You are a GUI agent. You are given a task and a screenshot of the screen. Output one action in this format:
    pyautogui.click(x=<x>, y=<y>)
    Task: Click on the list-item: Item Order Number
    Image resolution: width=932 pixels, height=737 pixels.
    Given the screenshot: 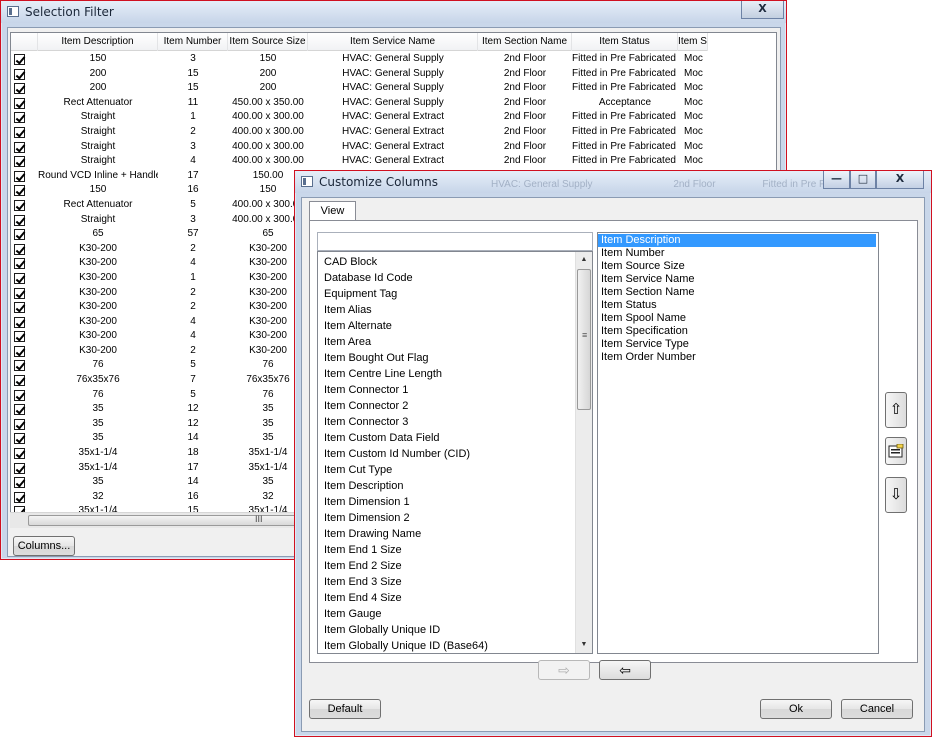 What is the action you would take?
    pyautogui.click(x=738, y=357)
    